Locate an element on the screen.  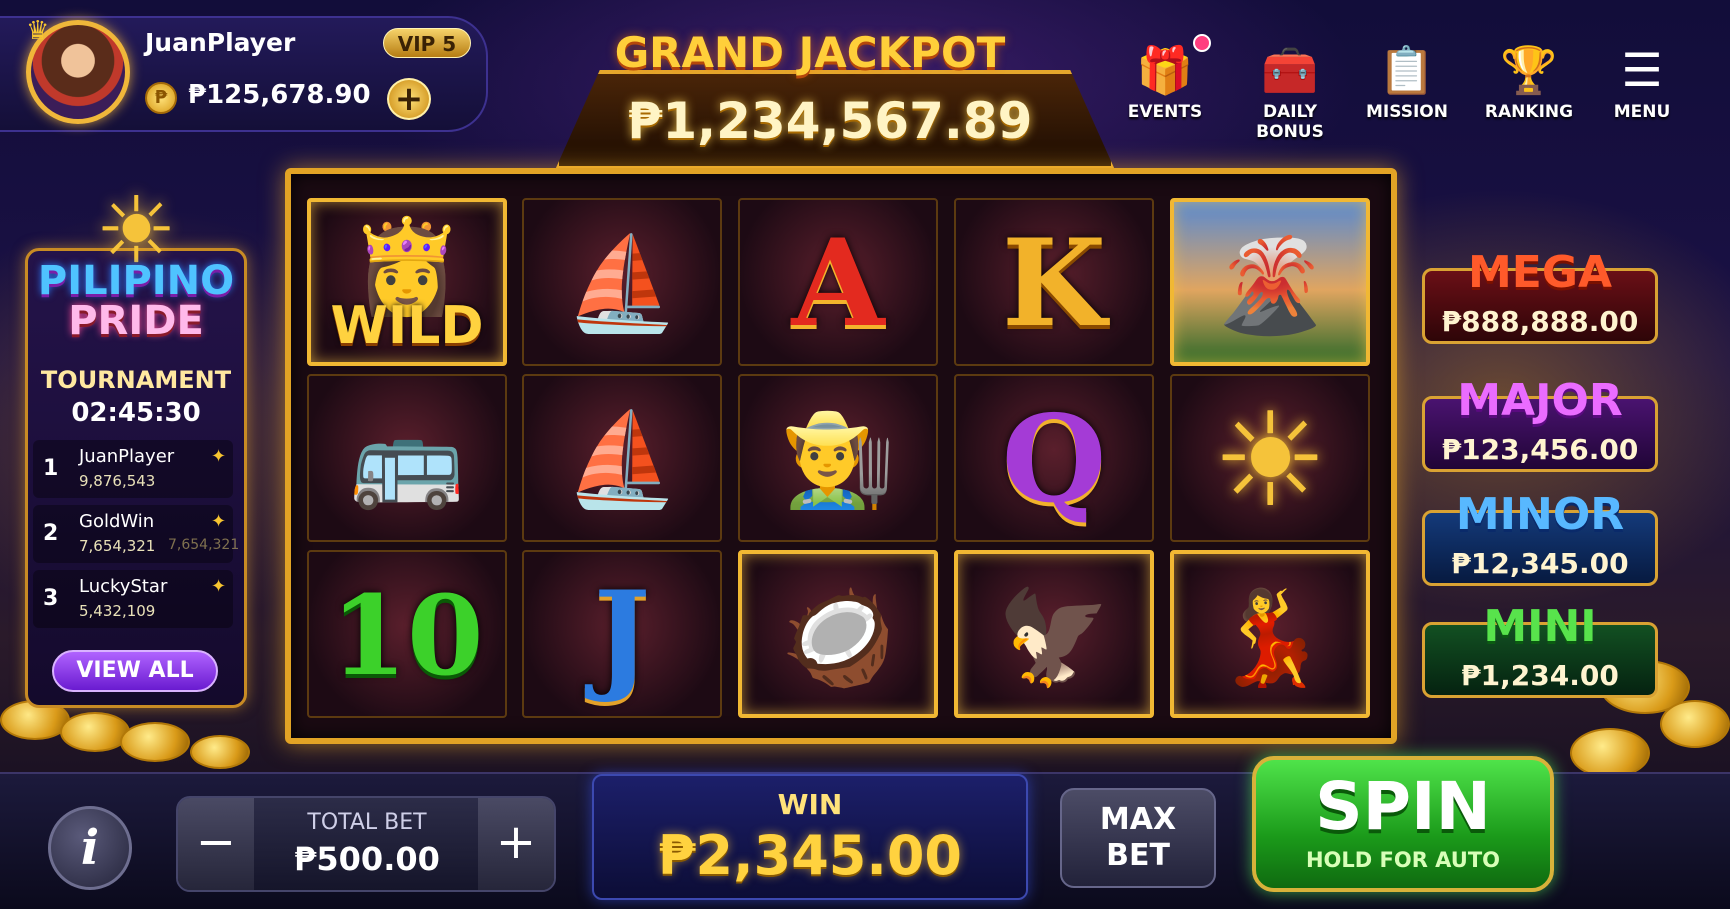
symbol-farmer: 👨‍🌾 is located at coordinates (838, 458).